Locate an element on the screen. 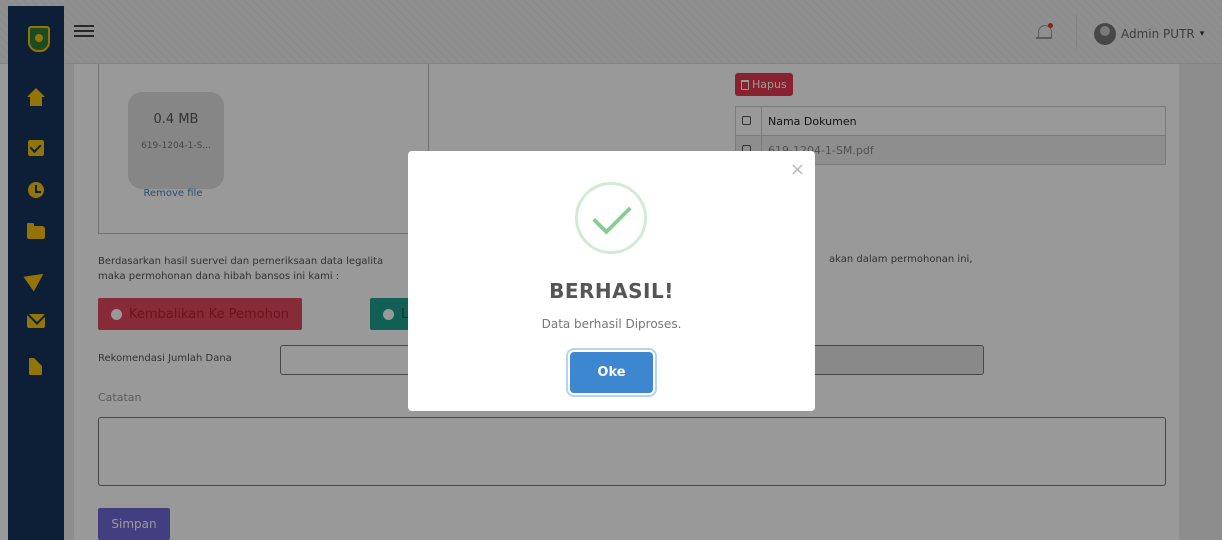  dialog-title: BERHASIL! is located at coordinates (611, 291).